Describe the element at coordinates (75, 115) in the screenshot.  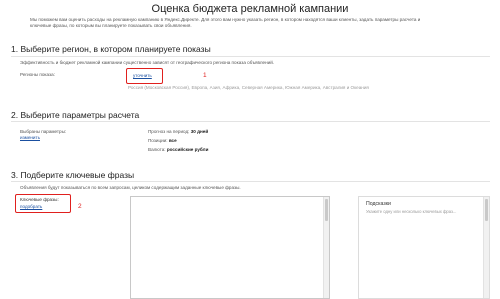
I see `section-params-title: 2. Выберите параметры расчета` at that location.